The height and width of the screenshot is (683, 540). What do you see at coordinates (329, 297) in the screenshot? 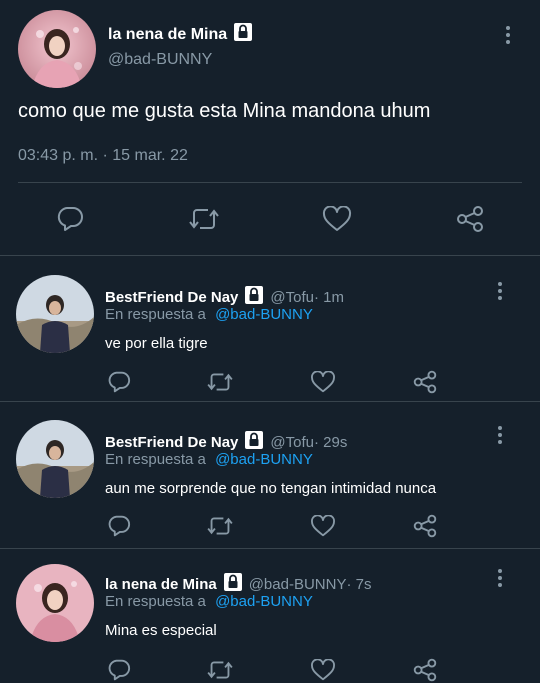
I see `tweet-time: · 1m` at bounding box center [329, 297].